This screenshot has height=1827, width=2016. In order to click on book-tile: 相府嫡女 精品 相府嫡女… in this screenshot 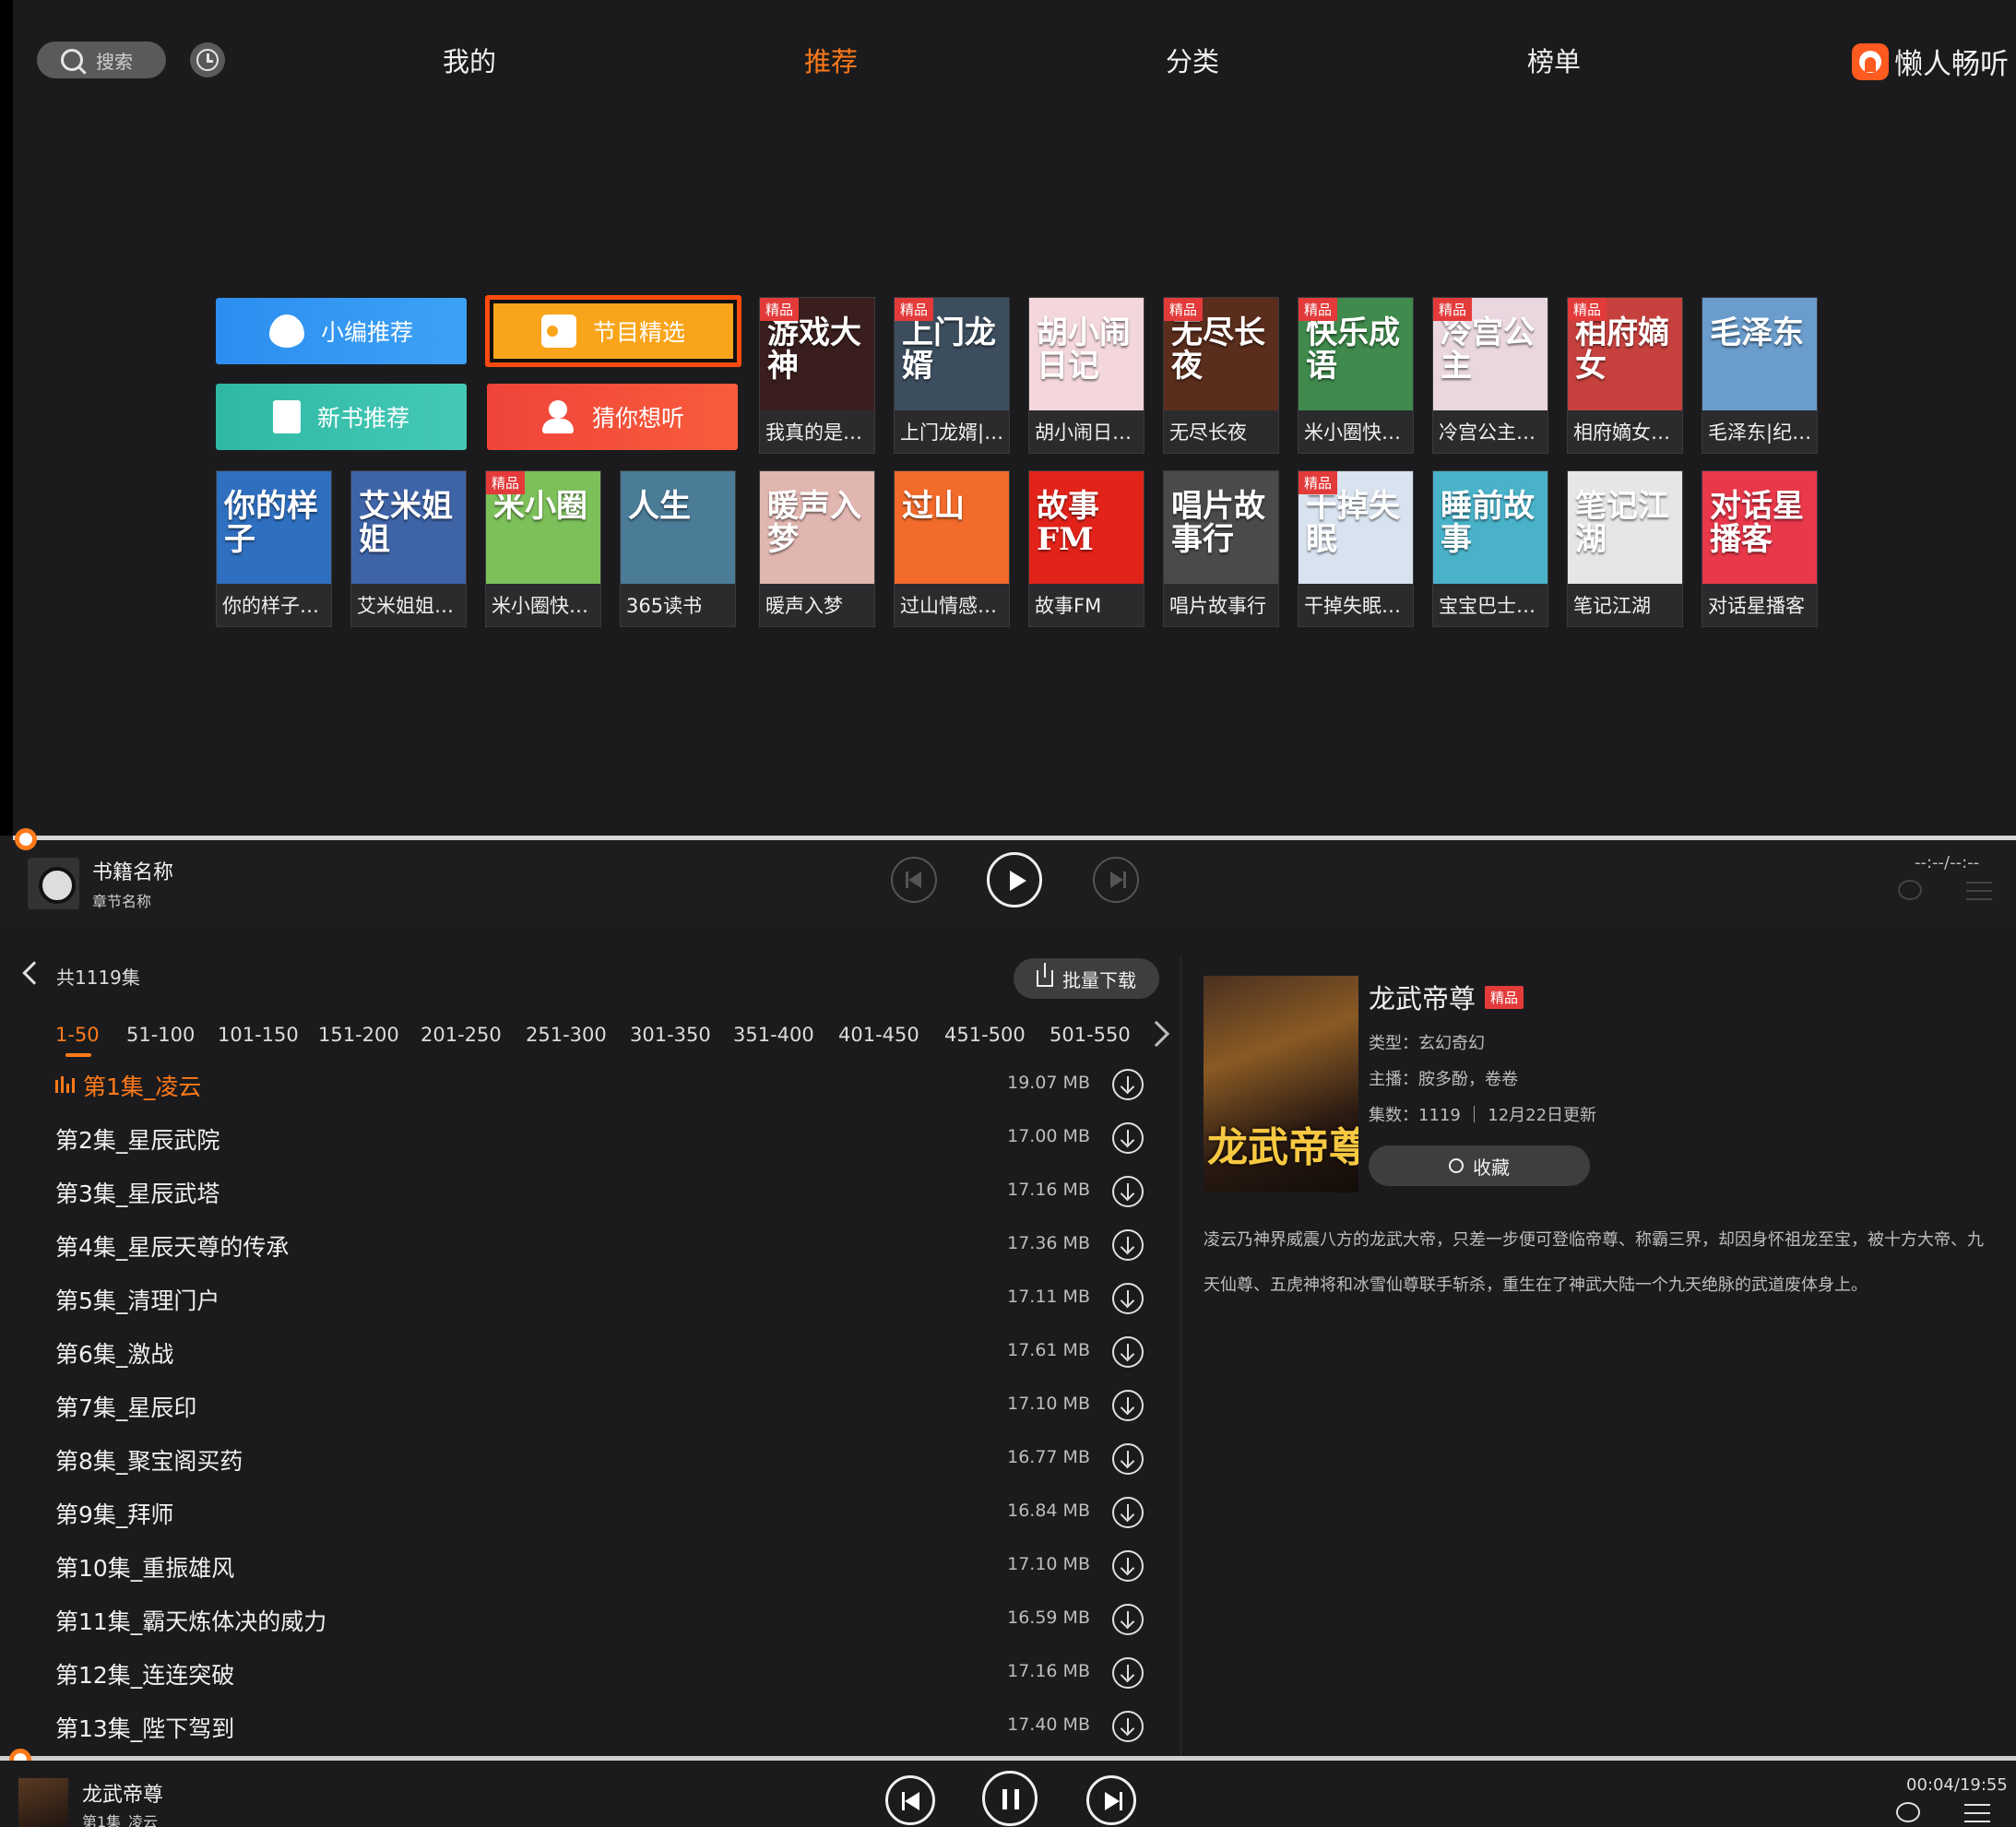, I will do `click(1625, 375)`.